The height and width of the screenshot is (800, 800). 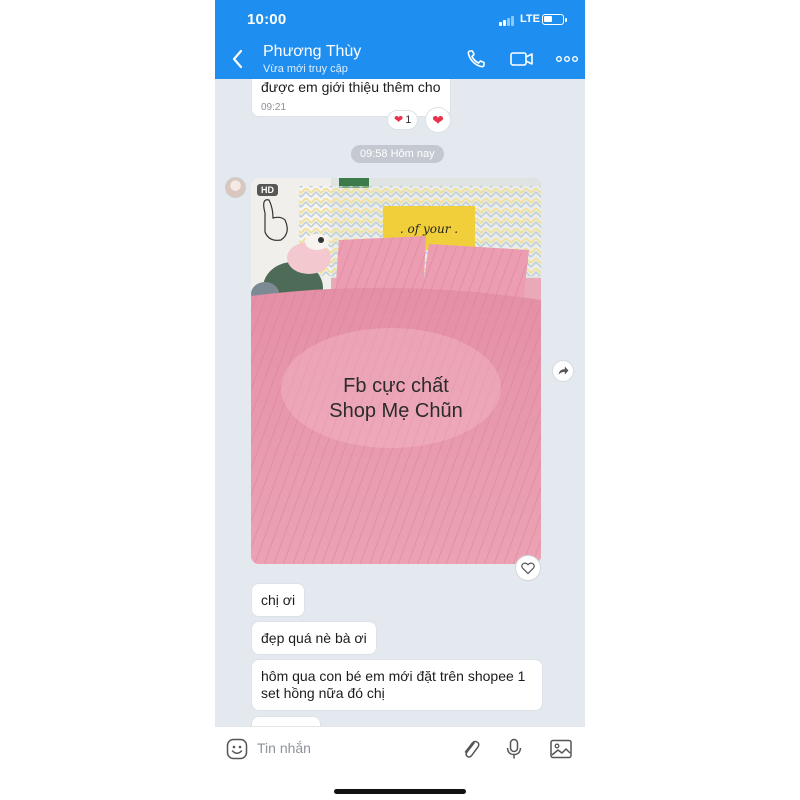 What do you see at coordinates (471, 749) in the screenshot?
I see `attachment-icon` at bounding box center [471, 749].